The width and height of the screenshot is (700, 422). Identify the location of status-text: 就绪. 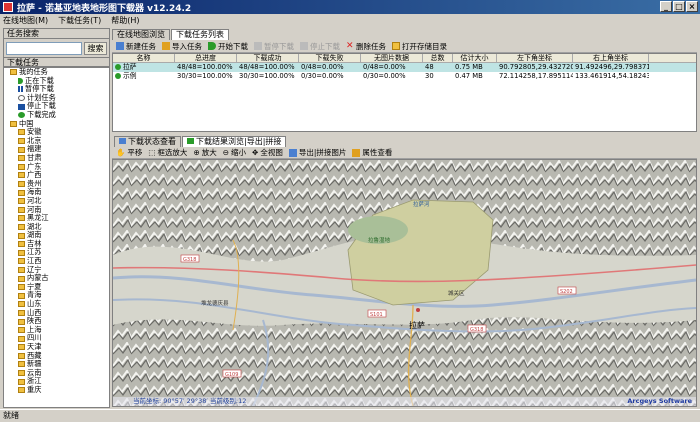
(11, 415).